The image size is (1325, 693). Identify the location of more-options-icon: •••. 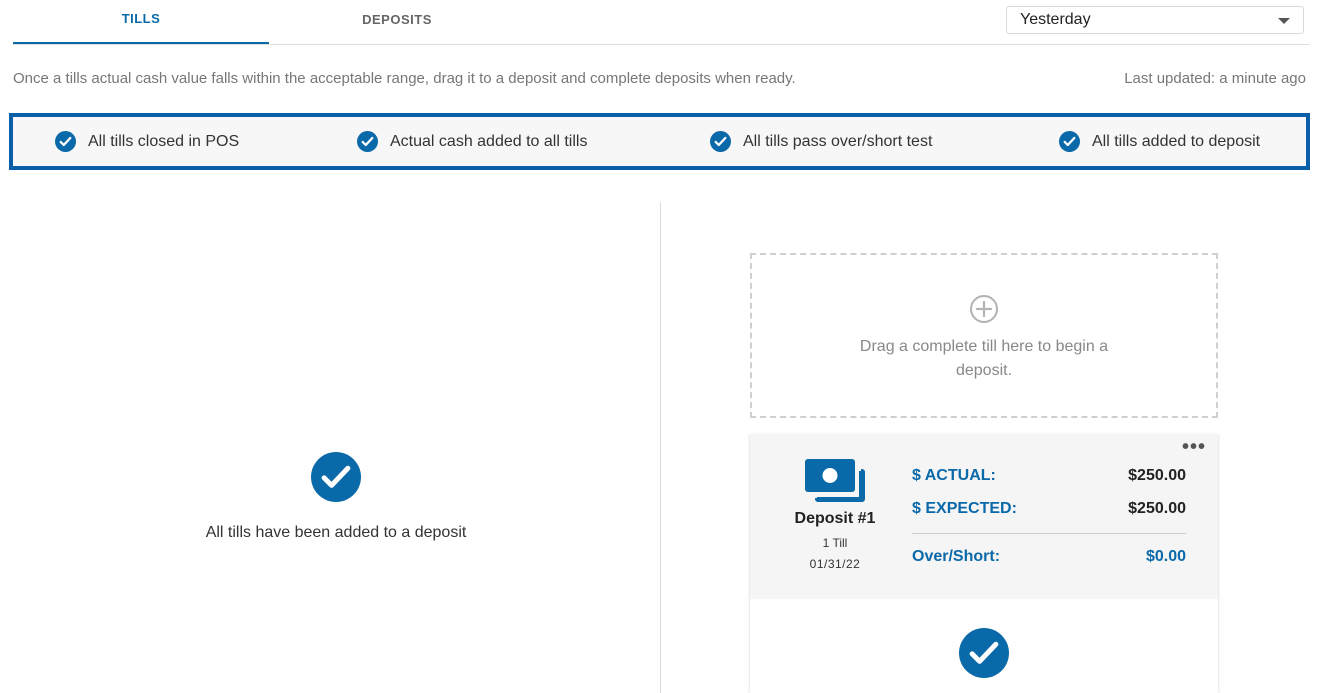
(1194, 447).